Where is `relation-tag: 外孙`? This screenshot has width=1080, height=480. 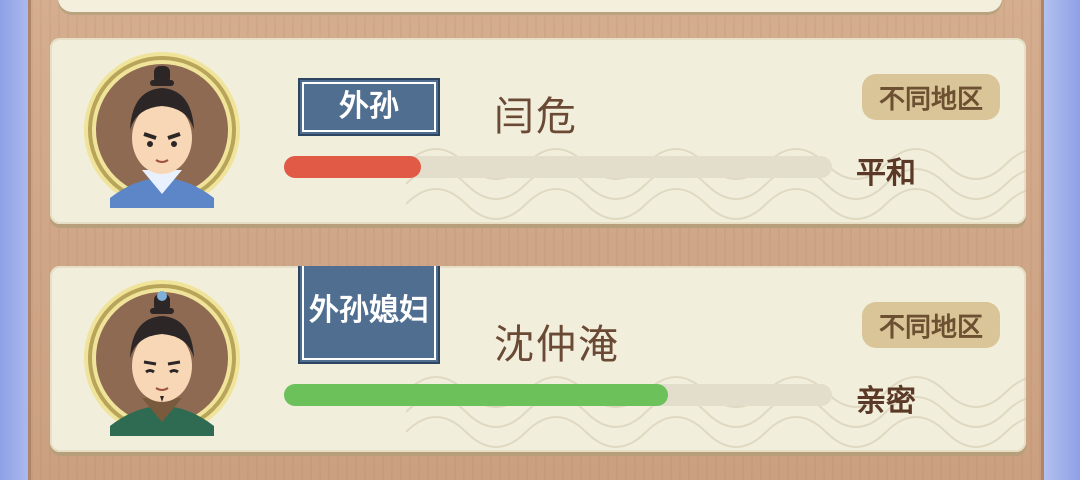 relation-tag: 外孙 is located at coordinates (369, 107).